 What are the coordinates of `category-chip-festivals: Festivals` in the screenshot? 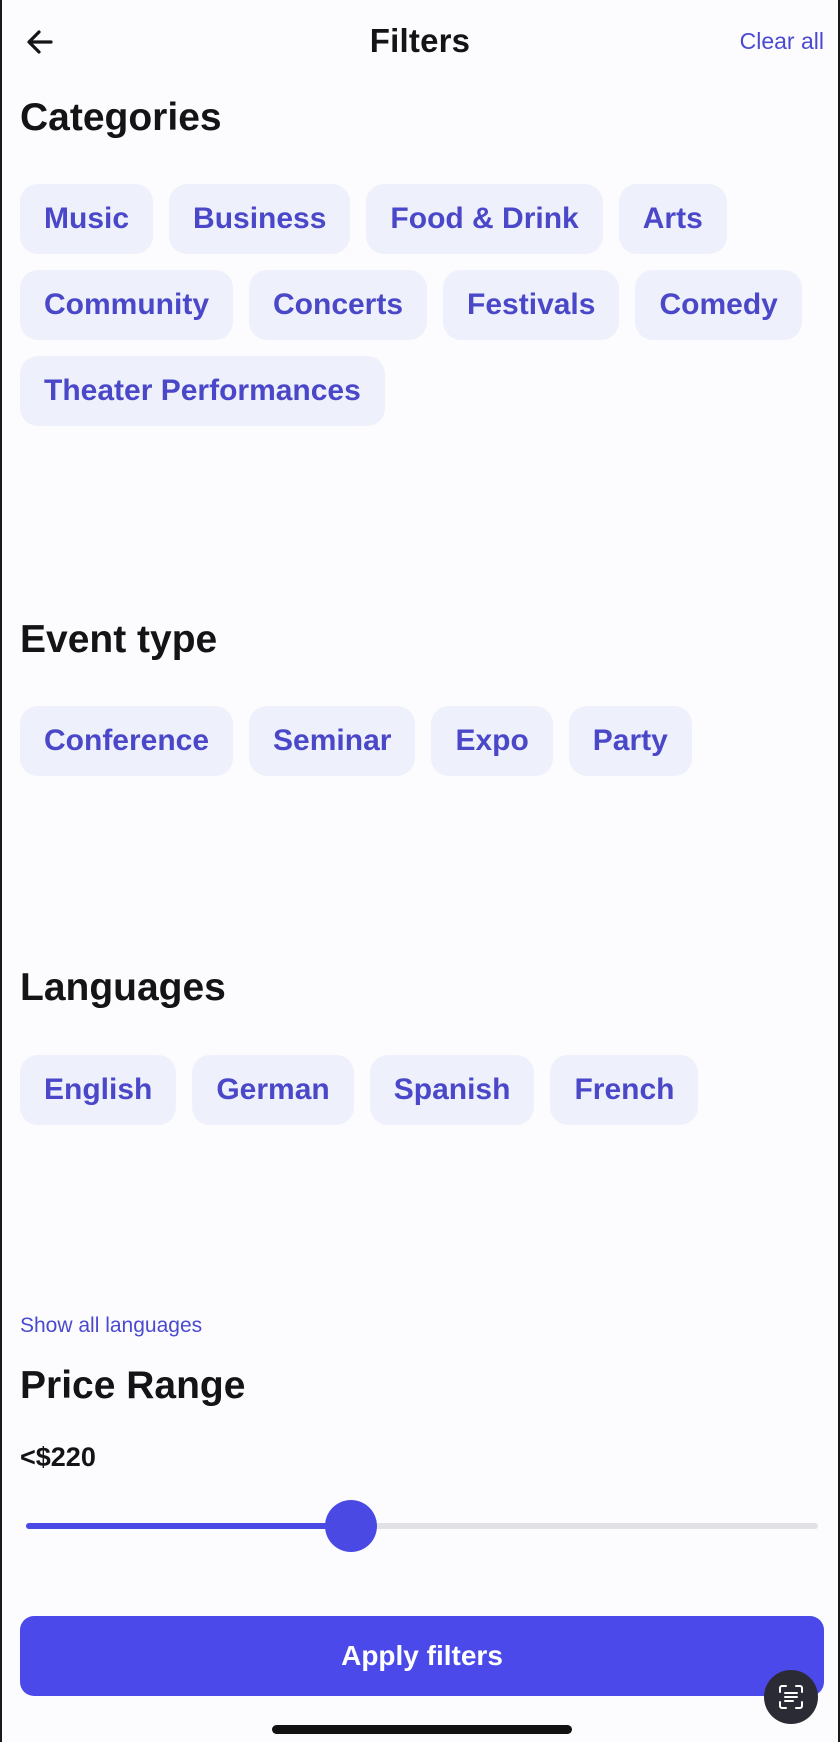 It's located at (531, 305).